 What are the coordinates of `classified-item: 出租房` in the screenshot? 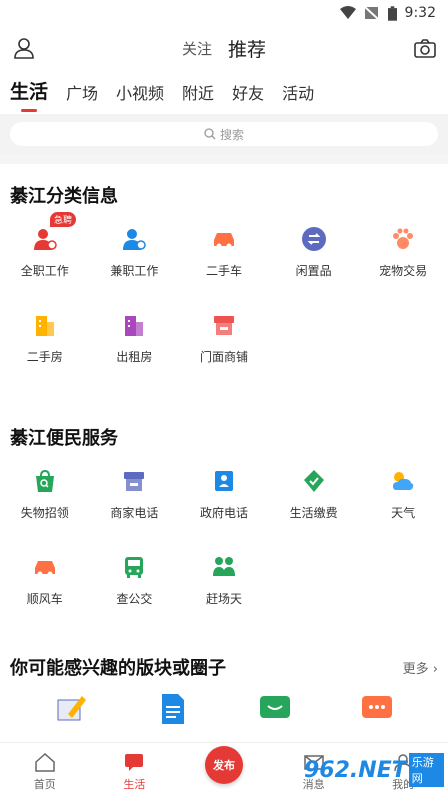 It's located at (135, 341).